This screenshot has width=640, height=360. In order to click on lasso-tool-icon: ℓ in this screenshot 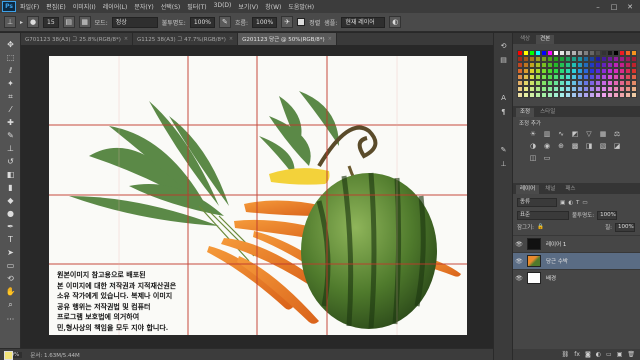, I will do `click(10, 70)`.